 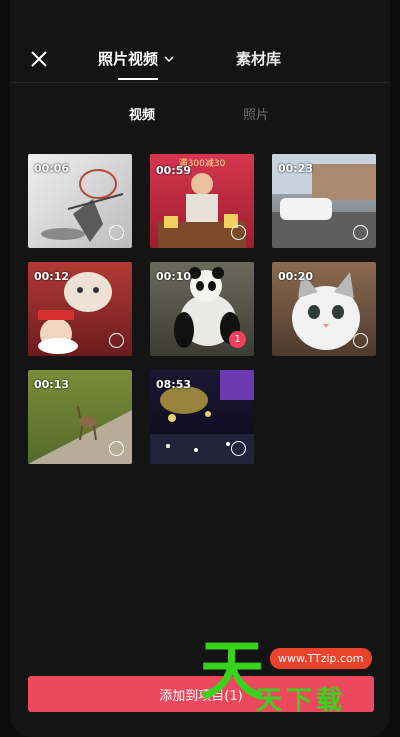 What do you see at coordinates (202, 417) in the screenshot?
I see `media-item: 08:53` at bounding box center [202, 417].